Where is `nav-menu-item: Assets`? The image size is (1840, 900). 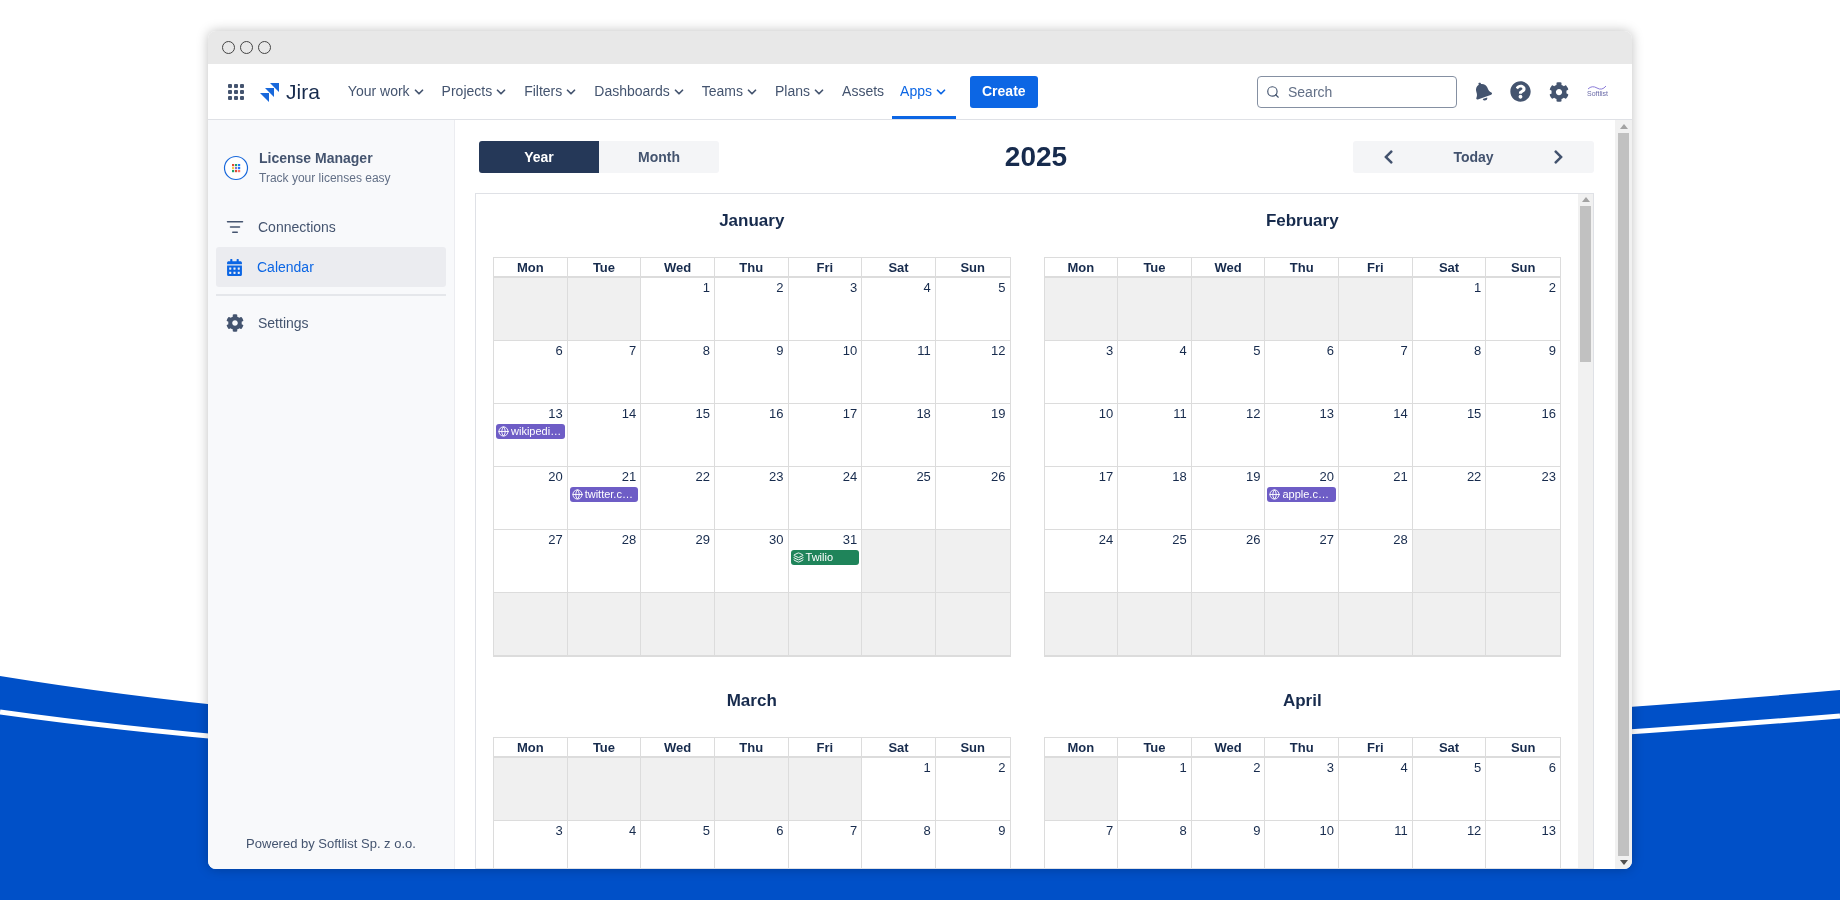 nav-menu-item: Assets is located at coordinates (863, 91).